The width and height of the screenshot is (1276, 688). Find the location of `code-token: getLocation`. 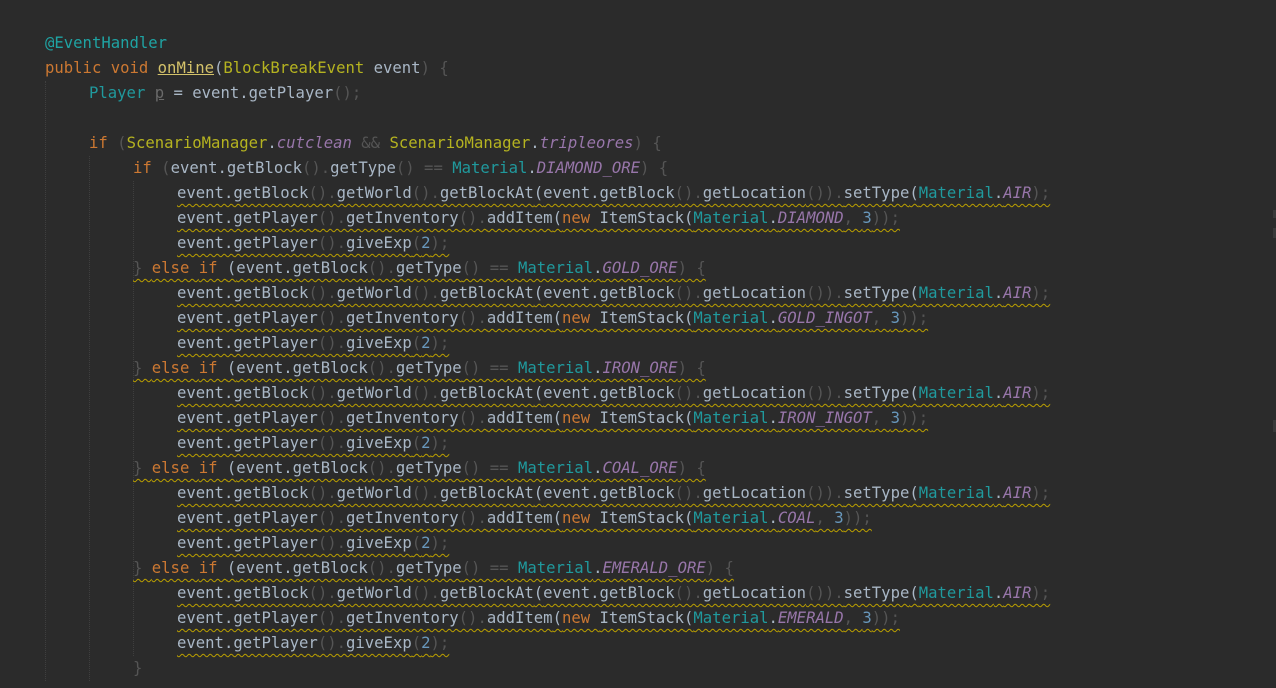

code-token: getLocation is located at coordinates (754, 293).